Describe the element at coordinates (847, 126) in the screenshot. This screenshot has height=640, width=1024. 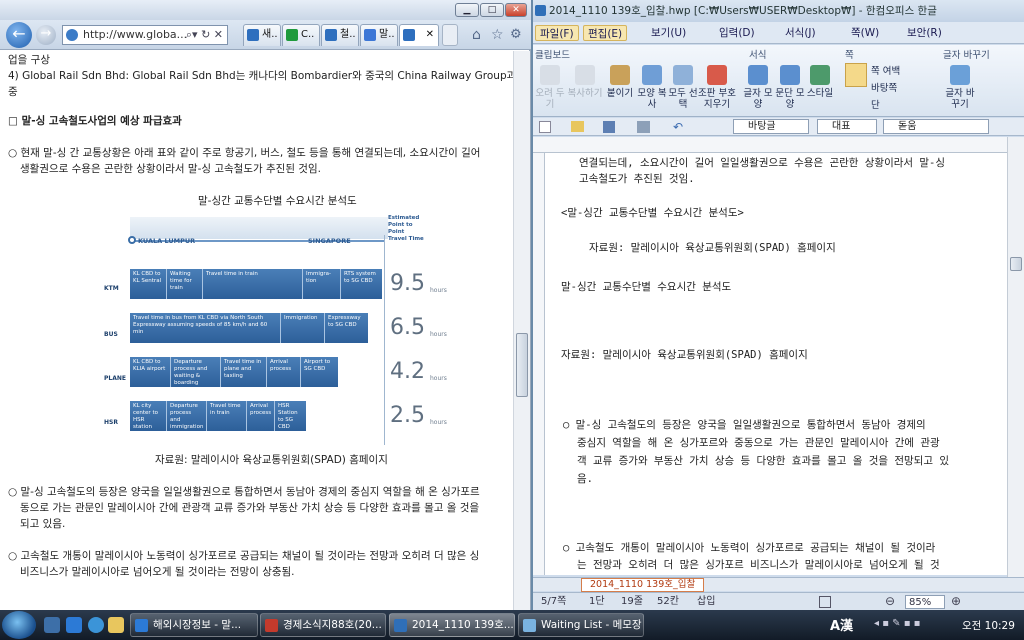
I see `font-type-combo: 대표` at that location.